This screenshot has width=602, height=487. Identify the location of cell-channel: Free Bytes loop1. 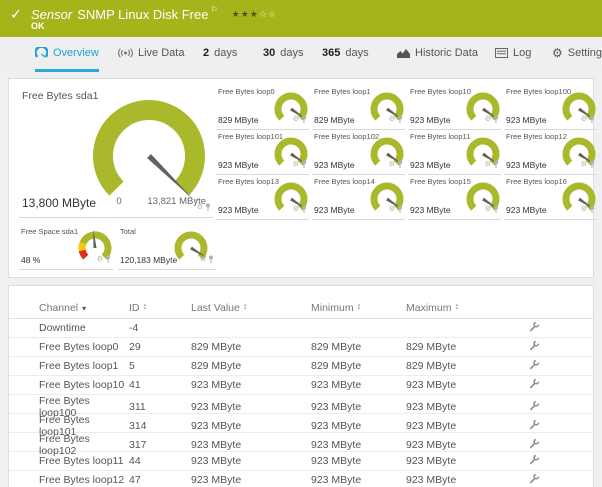
(84, 366).